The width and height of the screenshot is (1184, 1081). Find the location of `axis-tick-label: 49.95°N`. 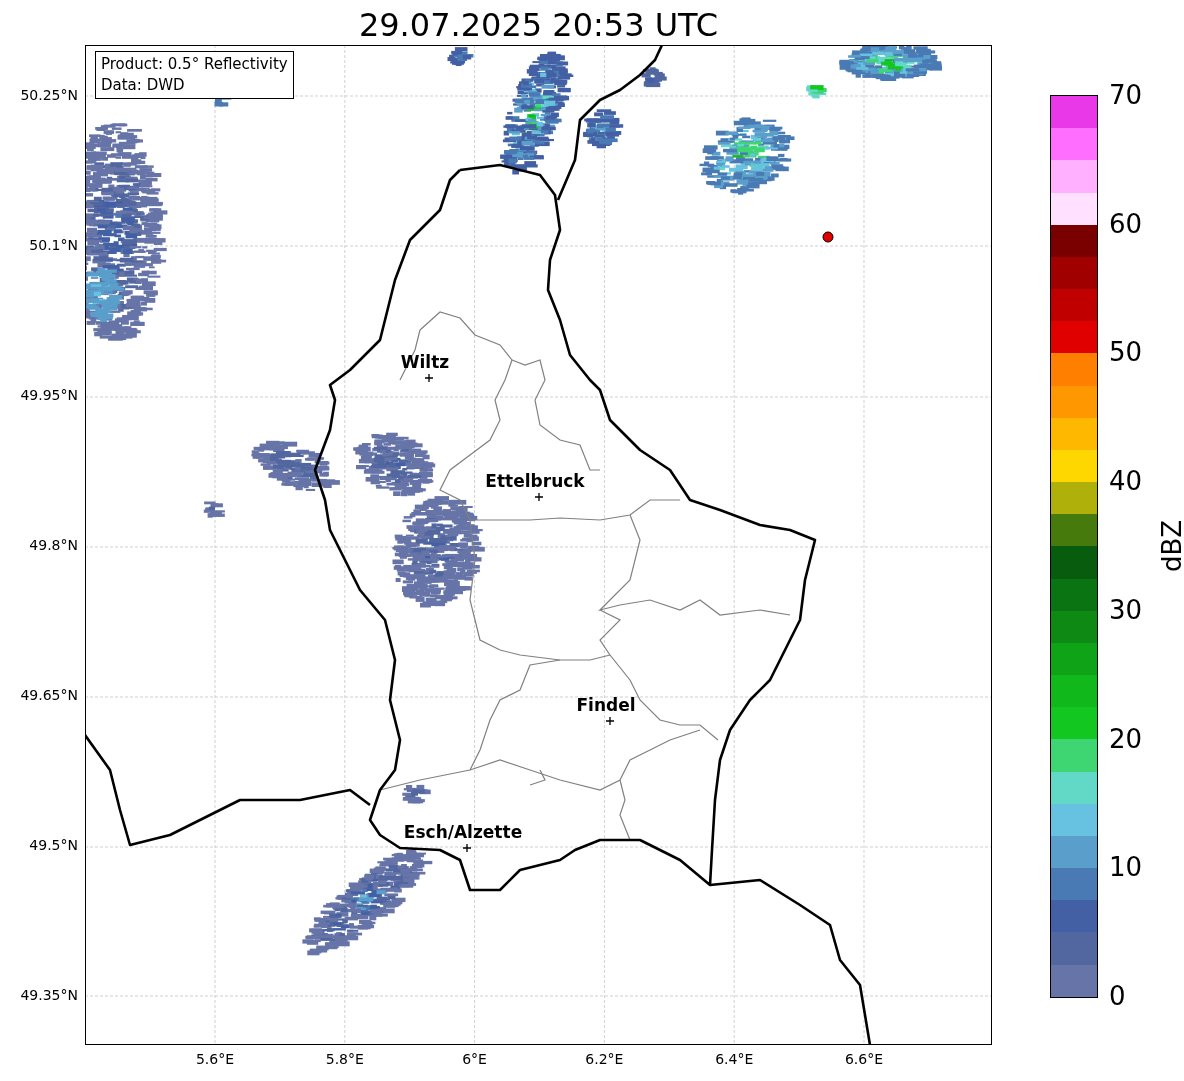

axis-tick-label: 49.95°N is located at coordinates (49, 395).